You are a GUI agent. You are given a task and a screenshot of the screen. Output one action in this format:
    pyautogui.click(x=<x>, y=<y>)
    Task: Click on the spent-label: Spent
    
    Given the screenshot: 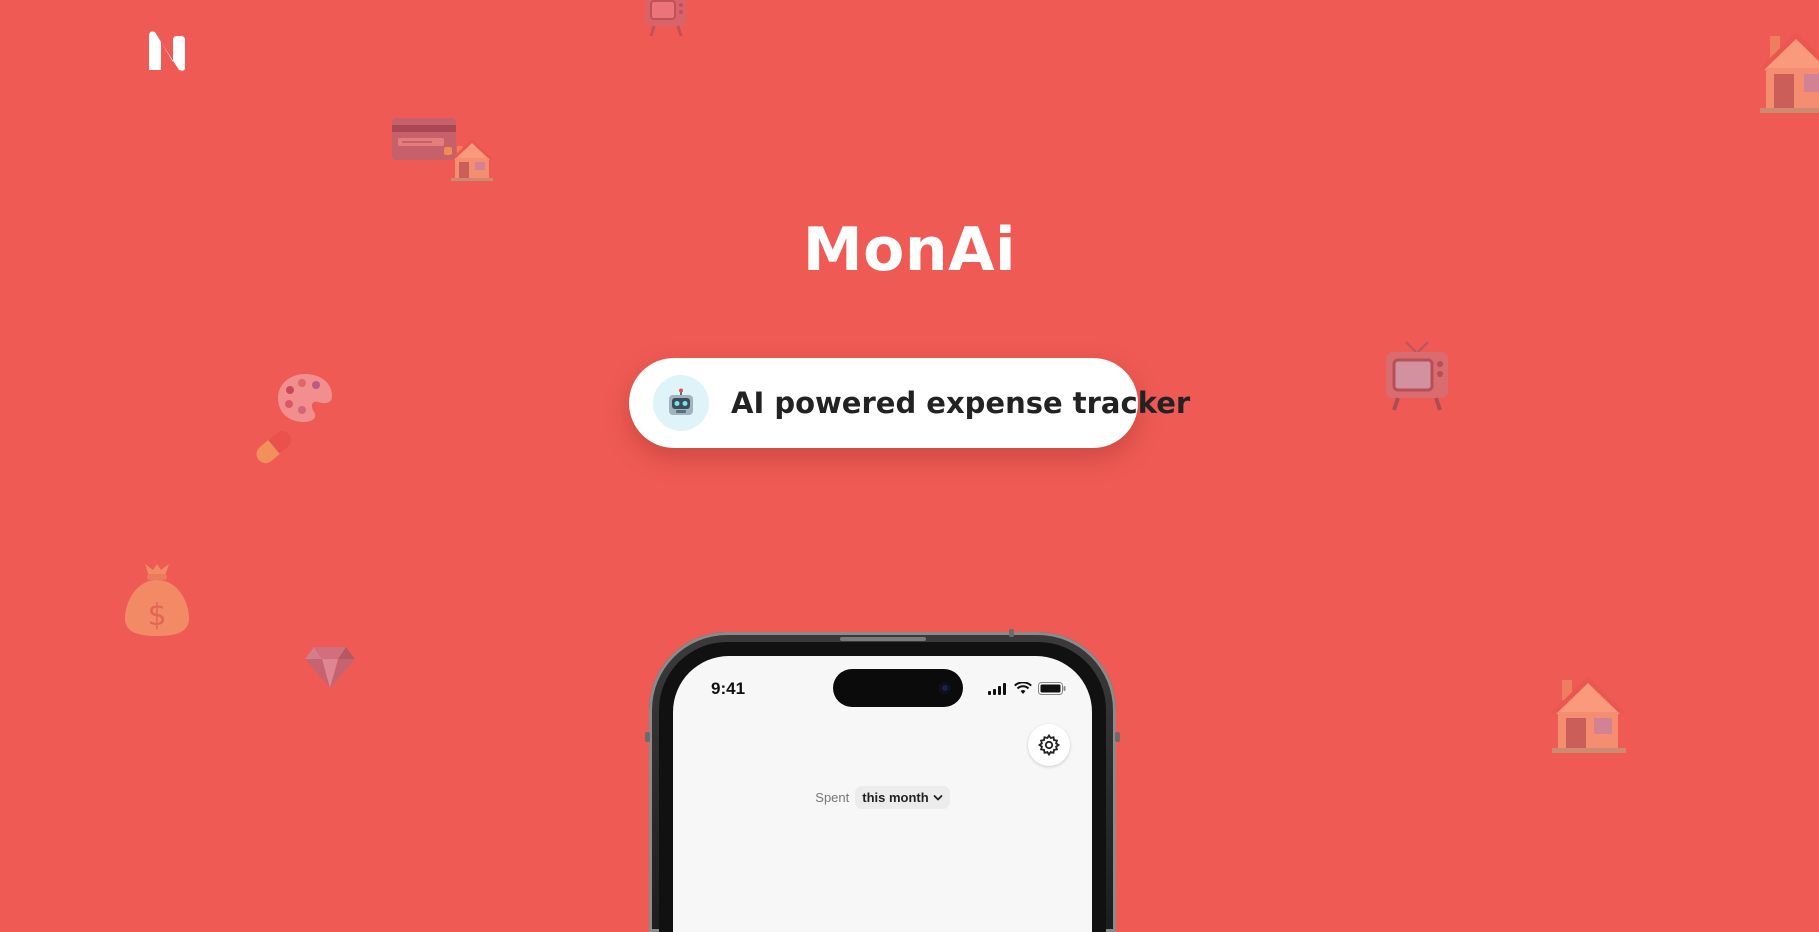 What is the action you would take?
    pyautogui.click(x=832, y=797)
    